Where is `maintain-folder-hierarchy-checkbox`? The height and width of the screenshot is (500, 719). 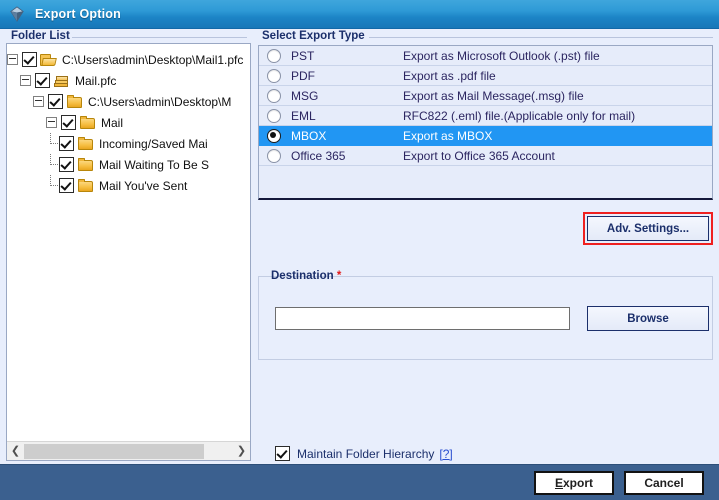
maintain-folder-hierarchy-checkbox is located at coordinates (282, 453).